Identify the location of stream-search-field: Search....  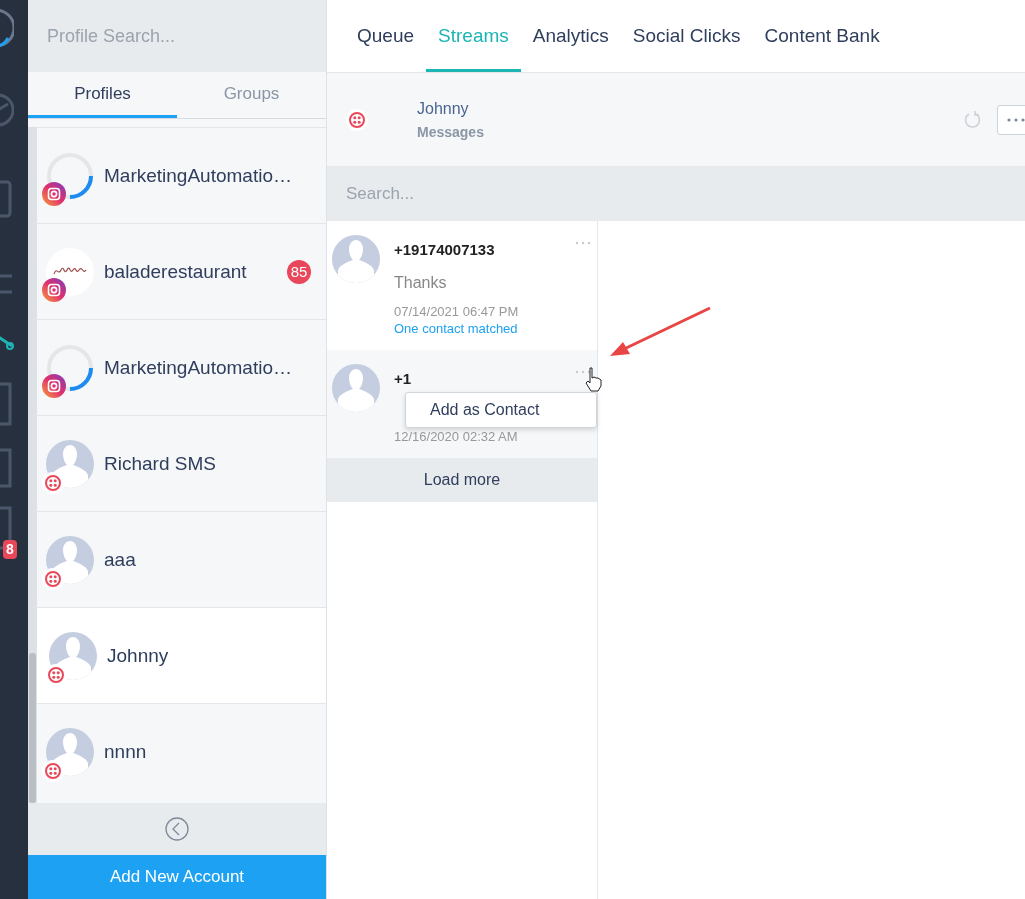
(676, 193).